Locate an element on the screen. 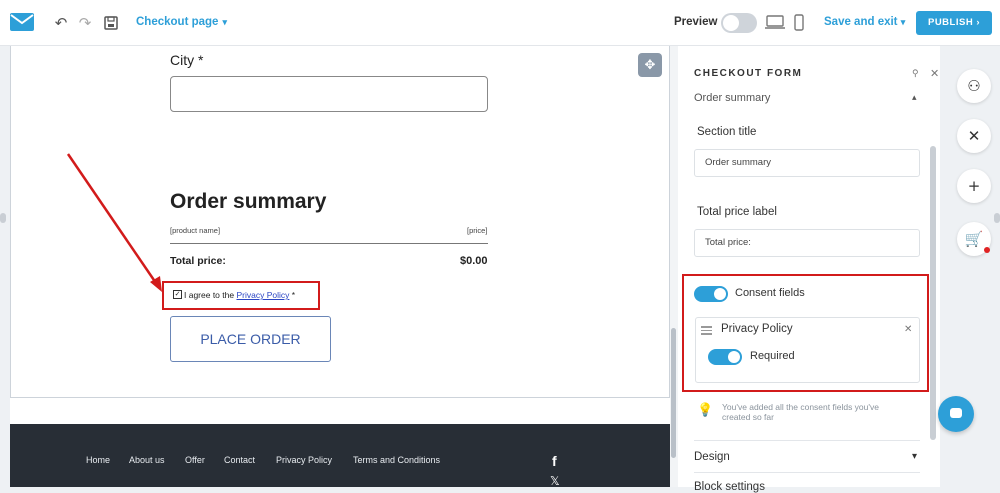 The height and width of the screenshot is (493, 1000). consent-text: I agree to the Privacy Policy * is located at coordinates (239, 295).